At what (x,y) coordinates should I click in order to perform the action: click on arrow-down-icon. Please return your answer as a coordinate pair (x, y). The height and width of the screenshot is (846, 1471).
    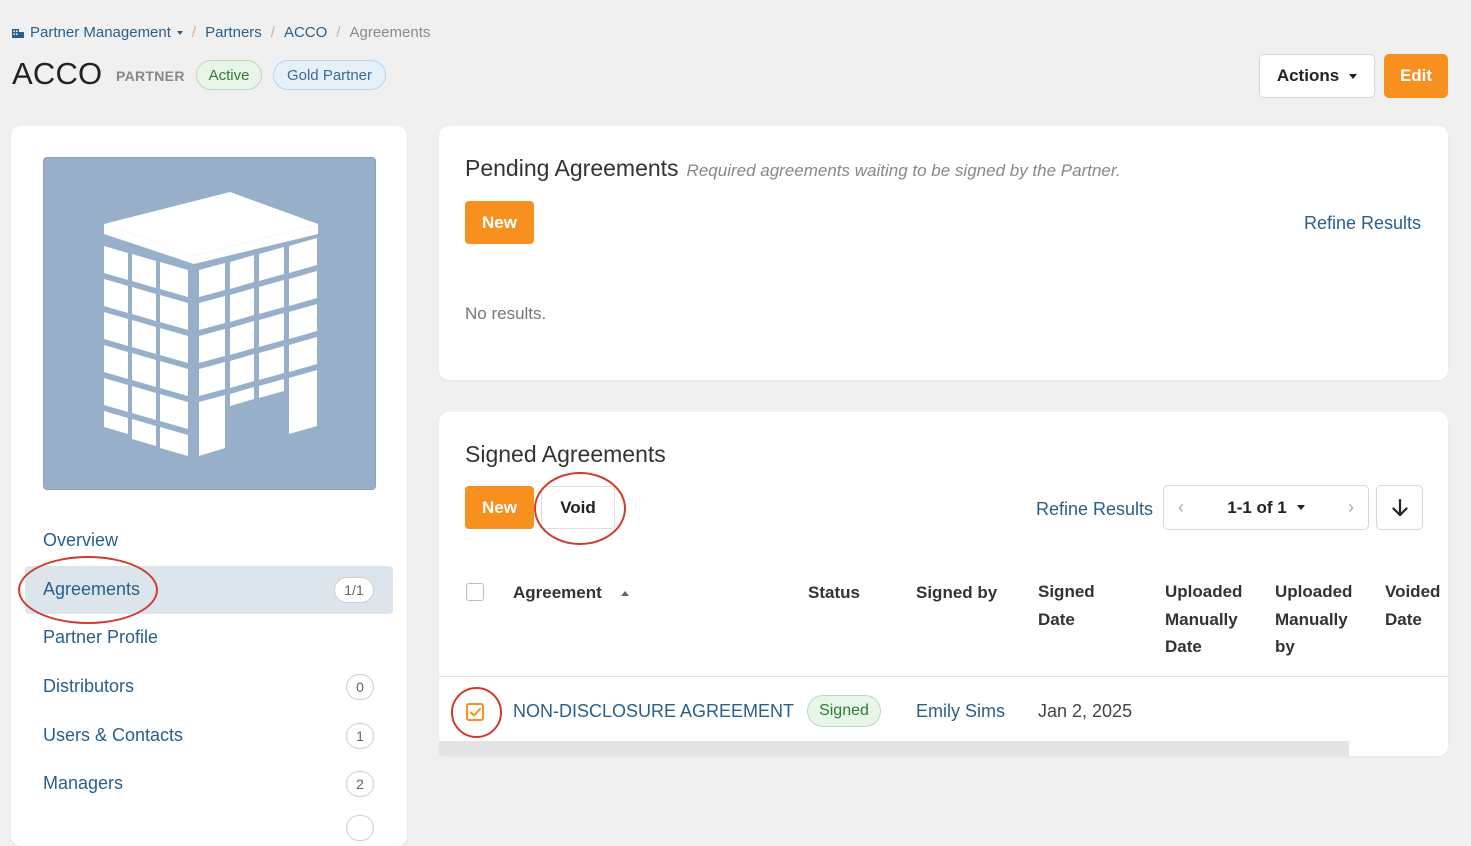
    Looking at the image, I should click on (1399, 507).